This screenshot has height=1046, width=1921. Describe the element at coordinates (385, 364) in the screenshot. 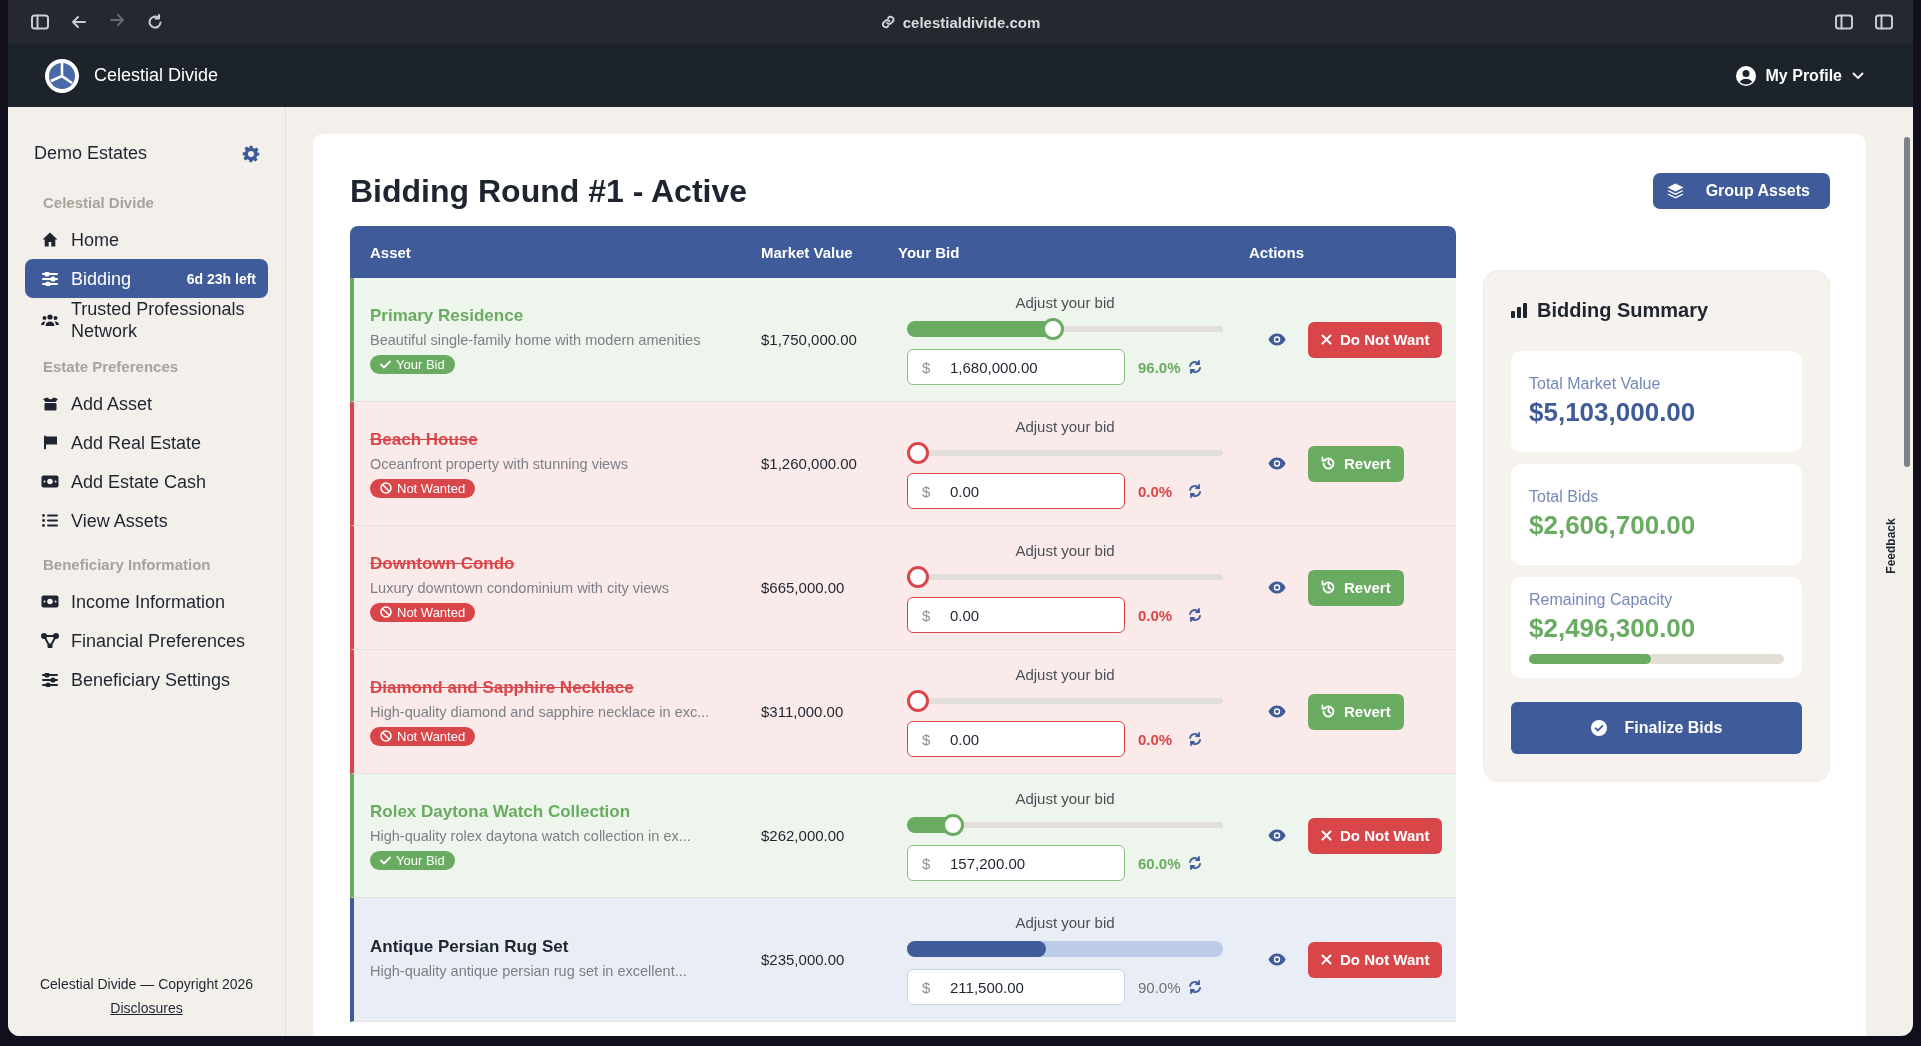

I see `check-icon` at that location.